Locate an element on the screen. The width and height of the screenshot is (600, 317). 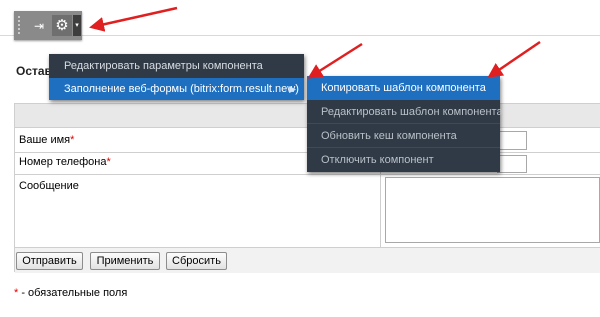
field-label-phone: Номер телефона* is located at coordinates (65, 162).